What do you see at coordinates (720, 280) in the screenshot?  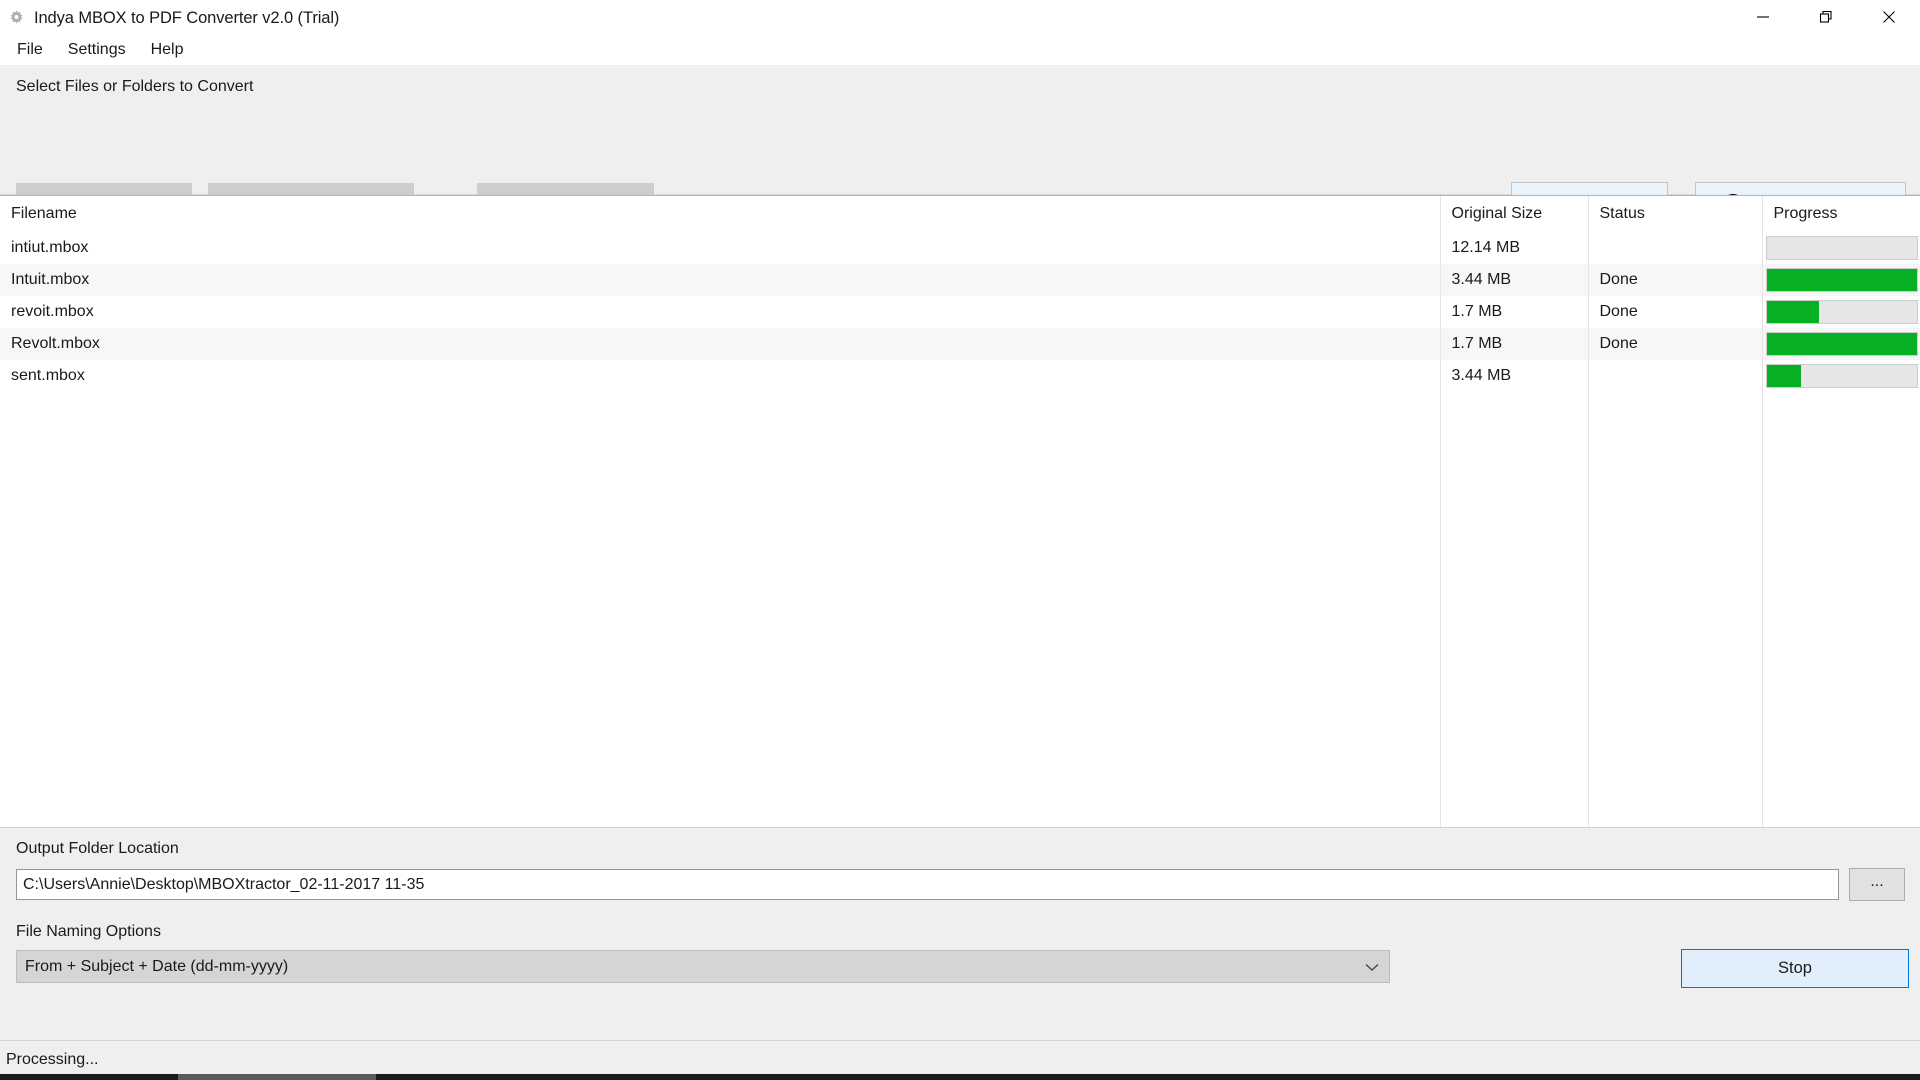 I see `cell-filename: Intuit.mbox` at bounding box center [720, 280].